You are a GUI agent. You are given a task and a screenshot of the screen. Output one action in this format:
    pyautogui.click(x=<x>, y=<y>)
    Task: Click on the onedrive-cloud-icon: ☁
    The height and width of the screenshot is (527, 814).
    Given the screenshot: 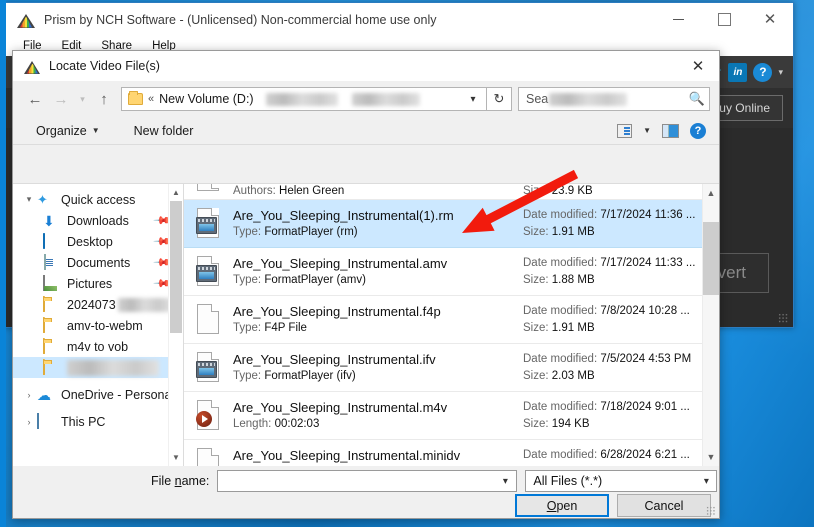 What is the action you would take?
    pyautogui.click(x=44, y=394)
    